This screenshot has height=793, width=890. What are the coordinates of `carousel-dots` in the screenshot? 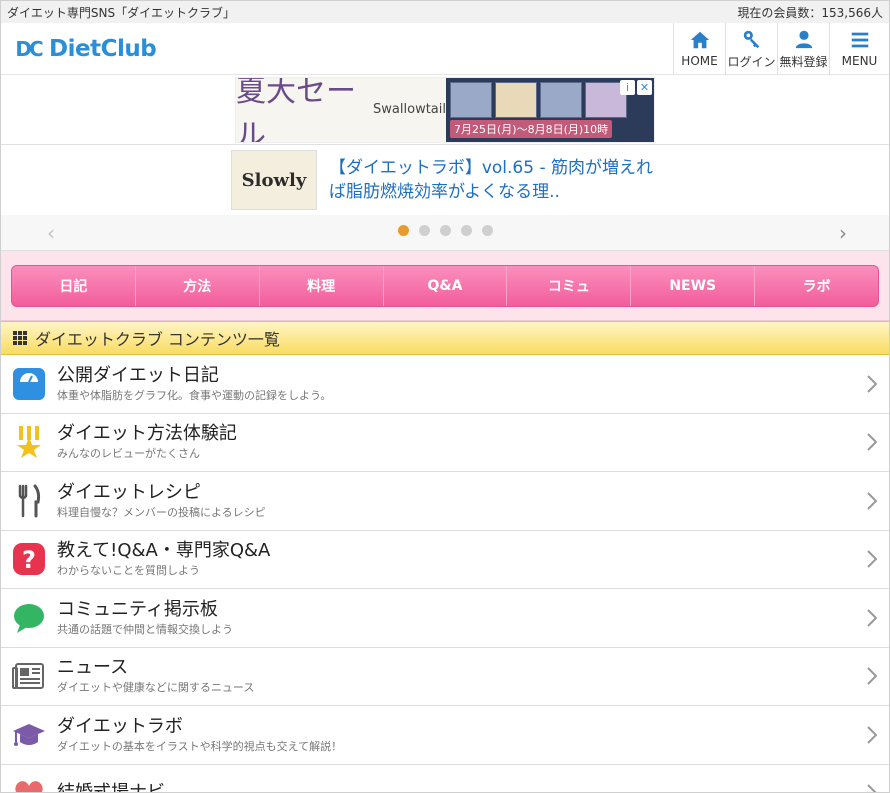 It's located at (445, 230).